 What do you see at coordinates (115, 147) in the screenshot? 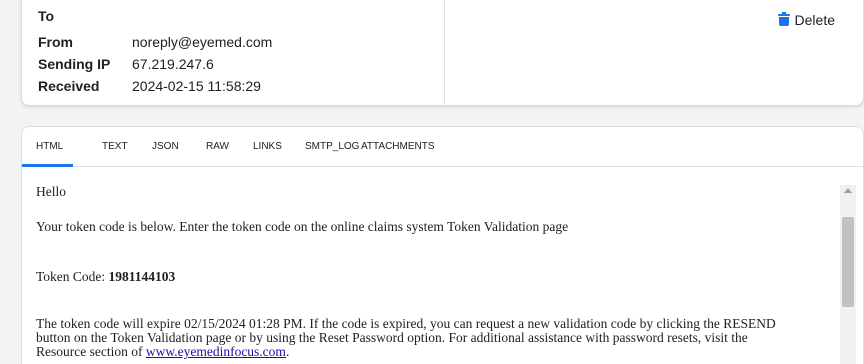
I see `tab-text: TEXT` at bounding box center [115, 147].